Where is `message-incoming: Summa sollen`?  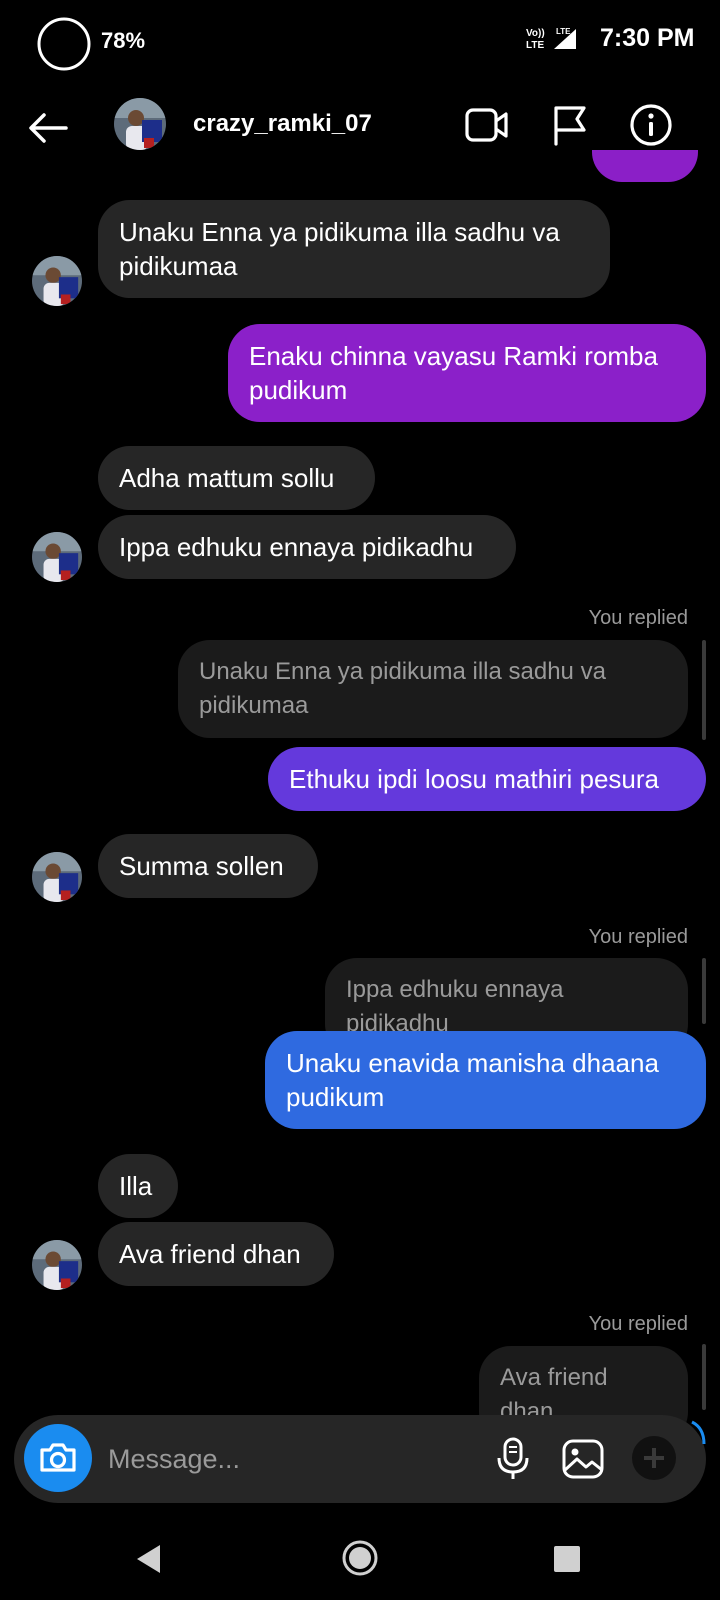
message-incoming: Summa sollen is located at coordinates (208, 866).